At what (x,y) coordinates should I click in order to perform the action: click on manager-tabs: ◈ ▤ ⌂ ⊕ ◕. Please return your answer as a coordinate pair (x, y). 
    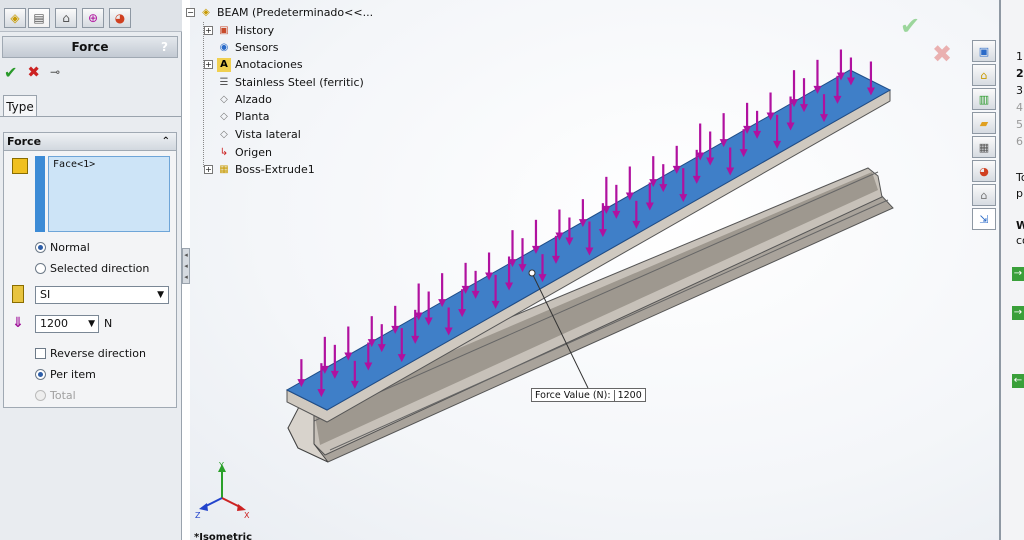
    Looking at the image, I should click on (91, 16).